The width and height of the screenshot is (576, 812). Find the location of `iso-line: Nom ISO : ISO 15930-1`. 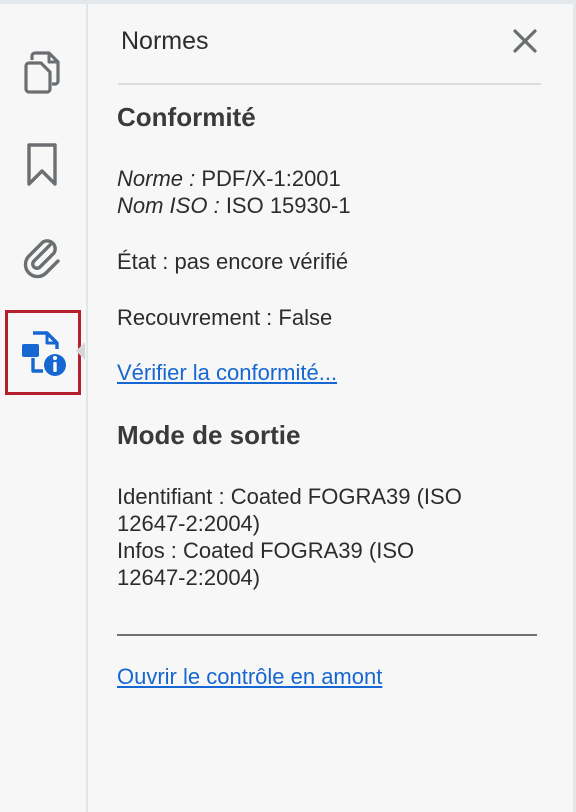

iso-line: Nom ISO : ISO 15930-1 is located at coordinates (332, 205).